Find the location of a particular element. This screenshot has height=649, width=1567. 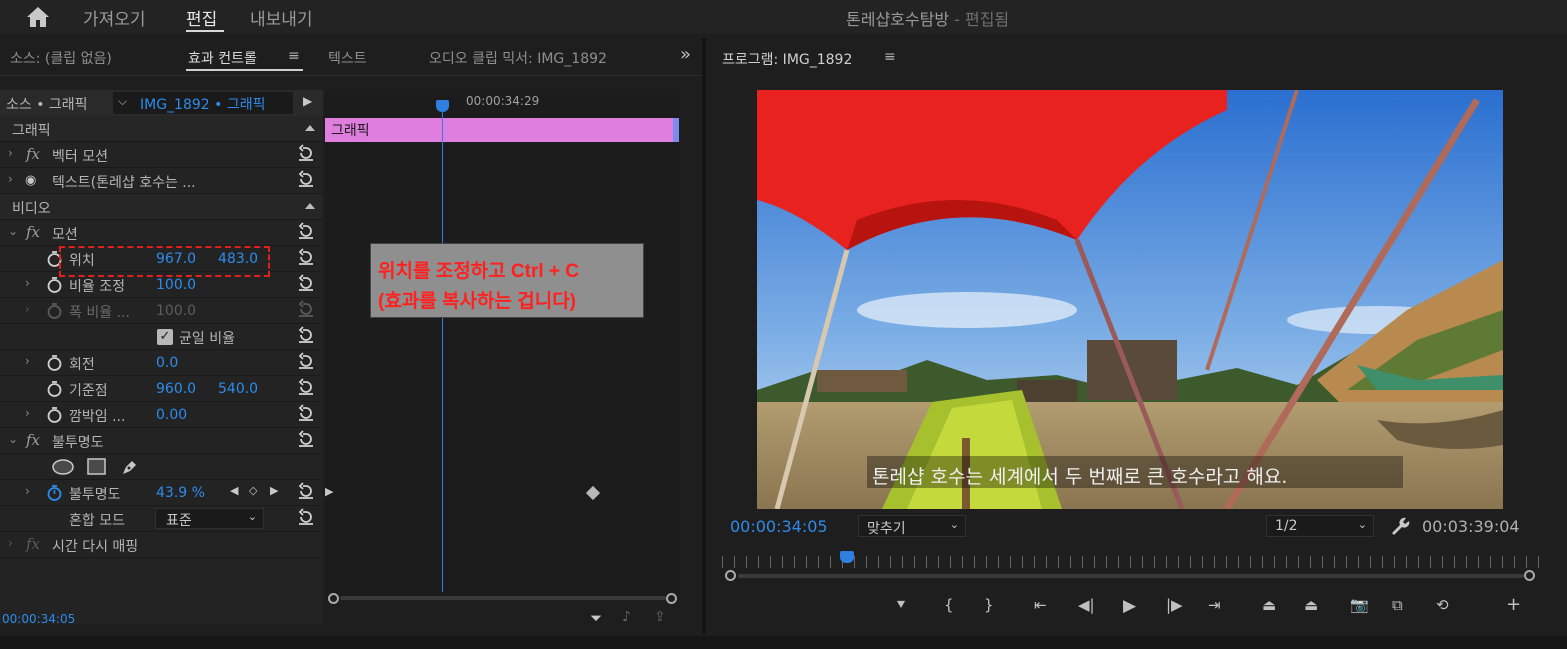

go-to-out-icon: ⇥ is located at coordinates (1214, 605).